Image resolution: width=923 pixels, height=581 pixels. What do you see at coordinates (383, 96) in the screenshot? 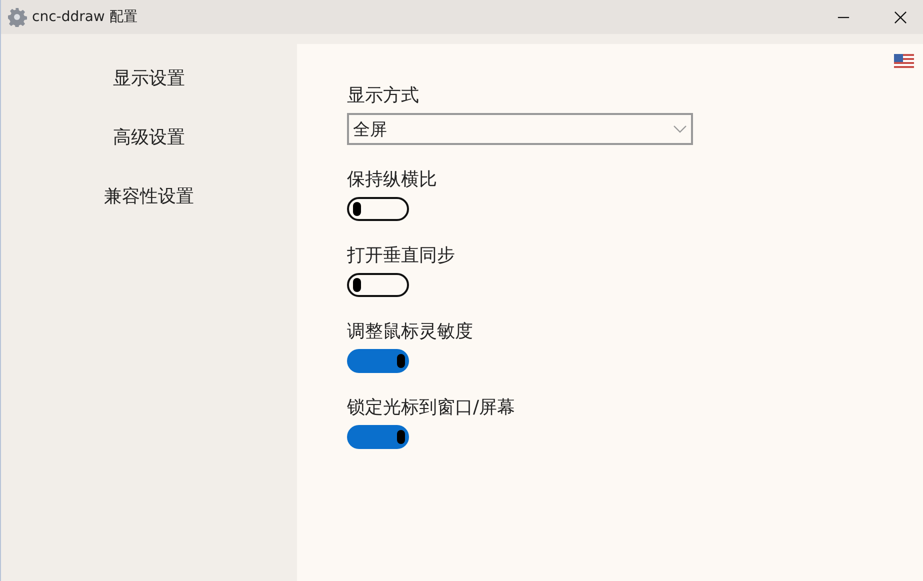
I see `setting-label: 显示方式` at bounding box center [383, 96].